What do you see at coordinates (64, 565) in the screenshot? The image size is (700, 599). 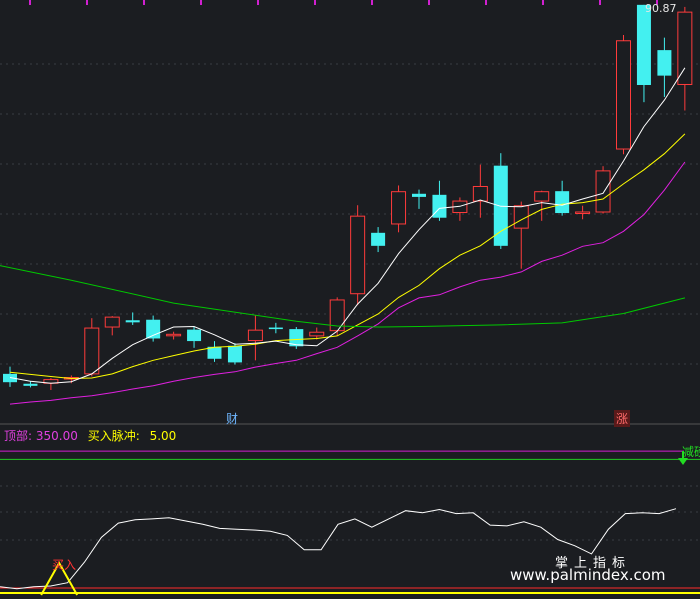 I see `buy-signal-label: 买入` at bounding box center [64, 565].